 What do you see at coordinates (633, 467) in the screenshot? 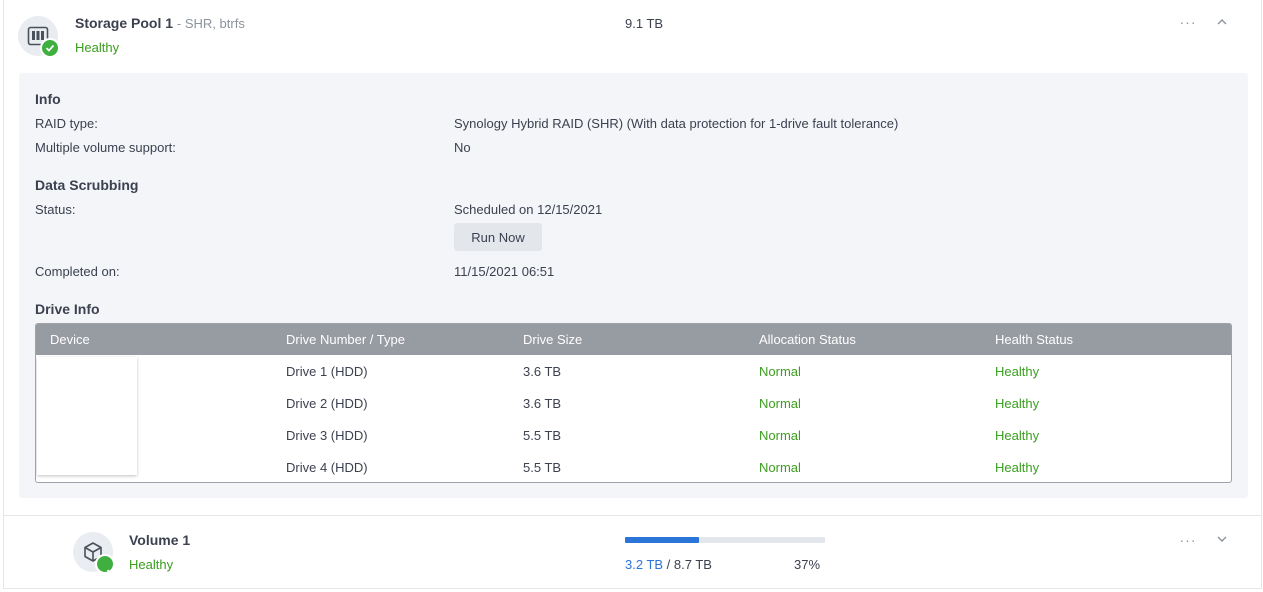
I see `table-row: Drive 4 (HDD) 5.5 TB Normal Healthy` at bounding box center [633, 467].